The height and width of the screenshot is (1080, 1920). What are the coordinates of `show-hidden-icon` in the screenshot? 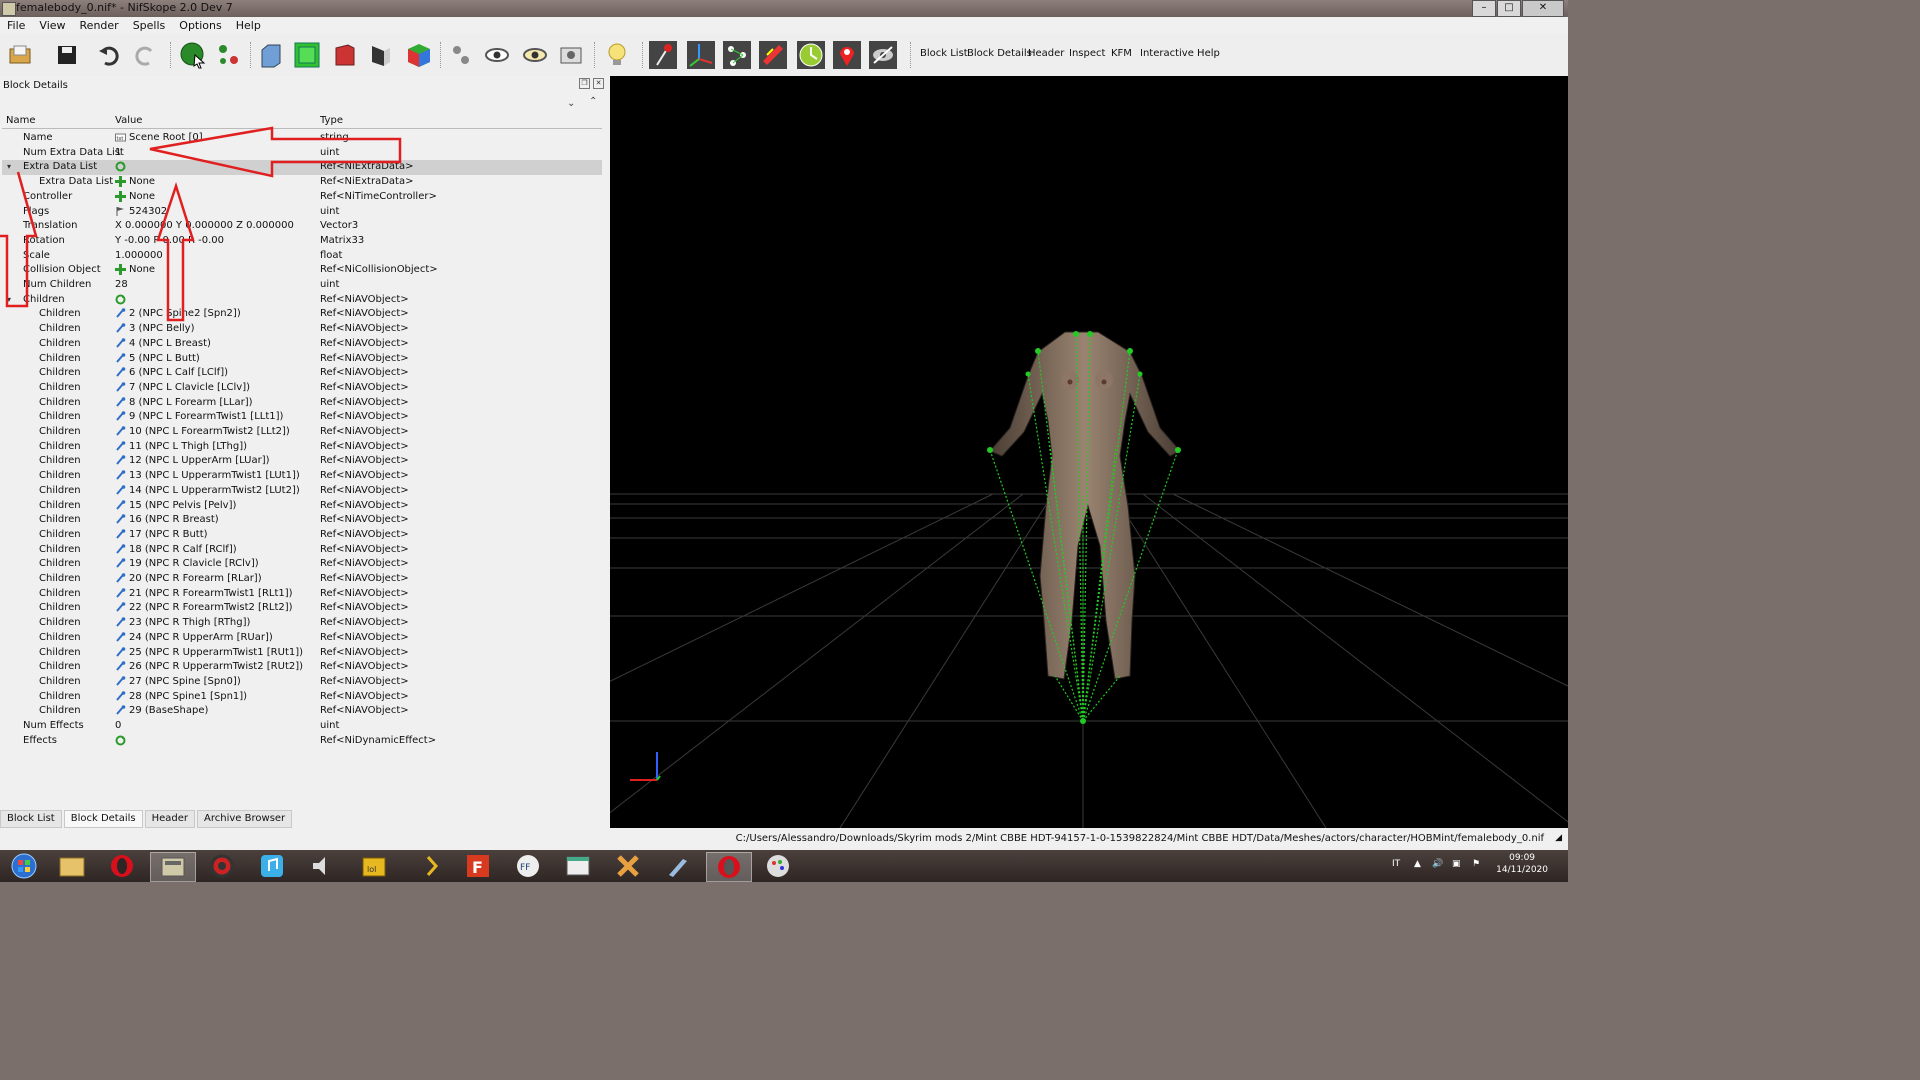 It's located at (883, 55).